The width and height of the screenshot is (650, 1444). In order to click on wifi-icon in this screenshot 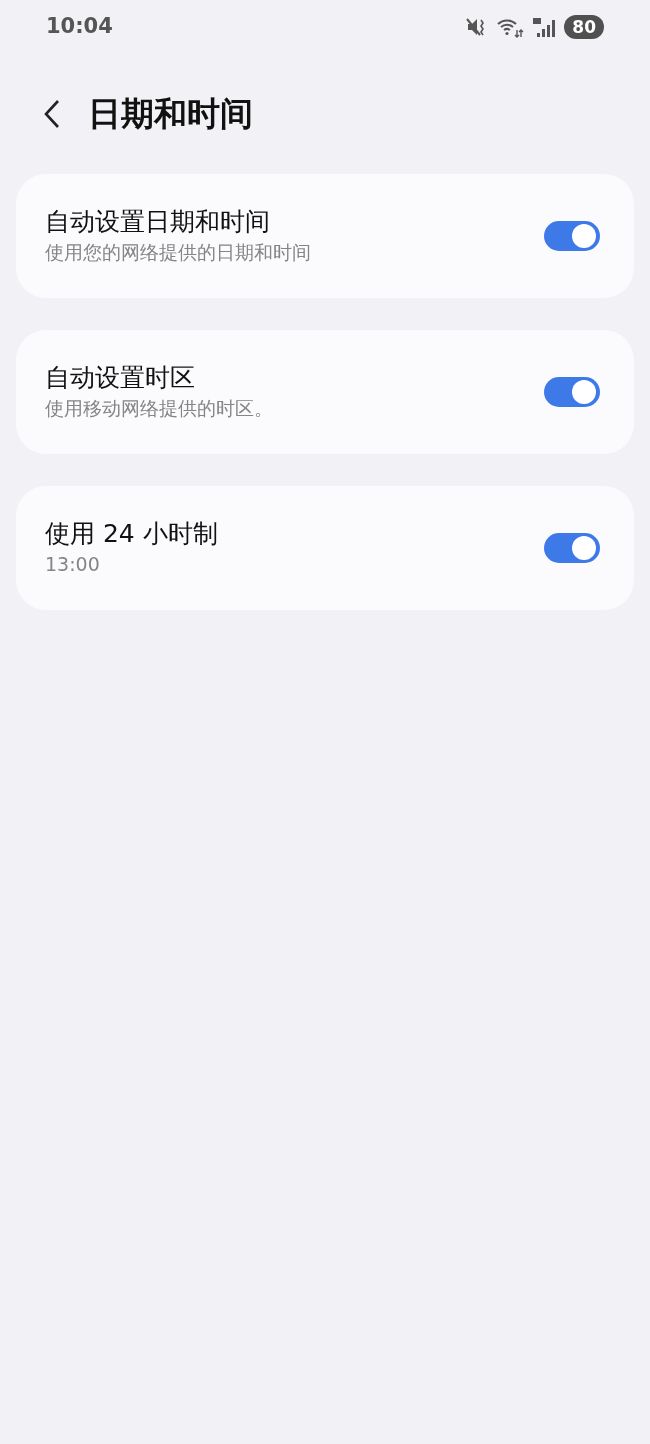, I will do `click(510, 27)`.